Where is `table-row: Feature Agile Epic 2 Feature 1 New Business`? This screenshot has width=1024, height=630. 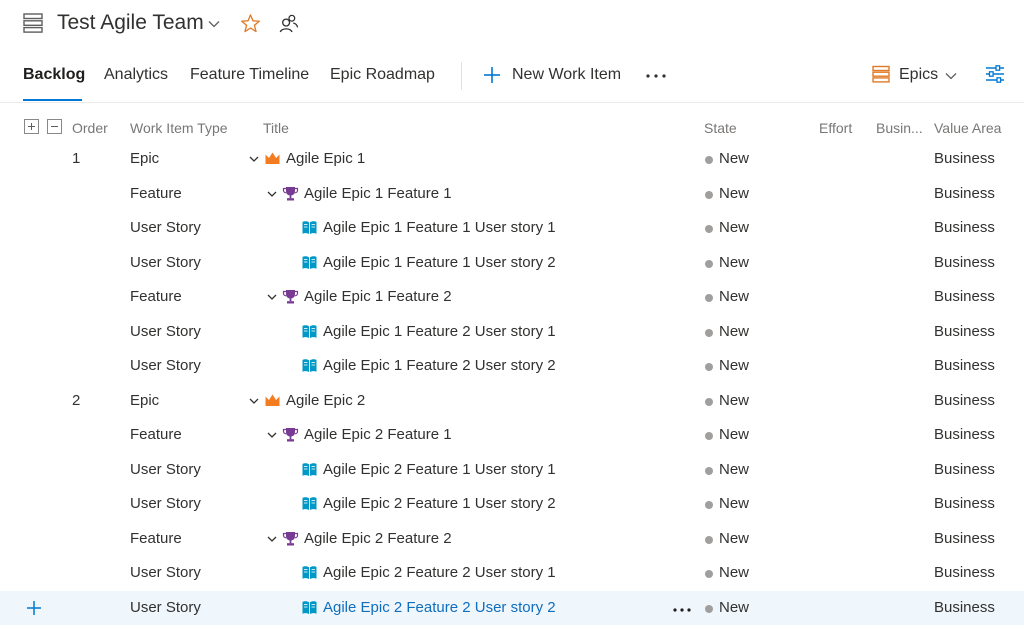
table-row: Feature Agile Epic 2 Feature 1 New Business is located at coordinates (512, 435).